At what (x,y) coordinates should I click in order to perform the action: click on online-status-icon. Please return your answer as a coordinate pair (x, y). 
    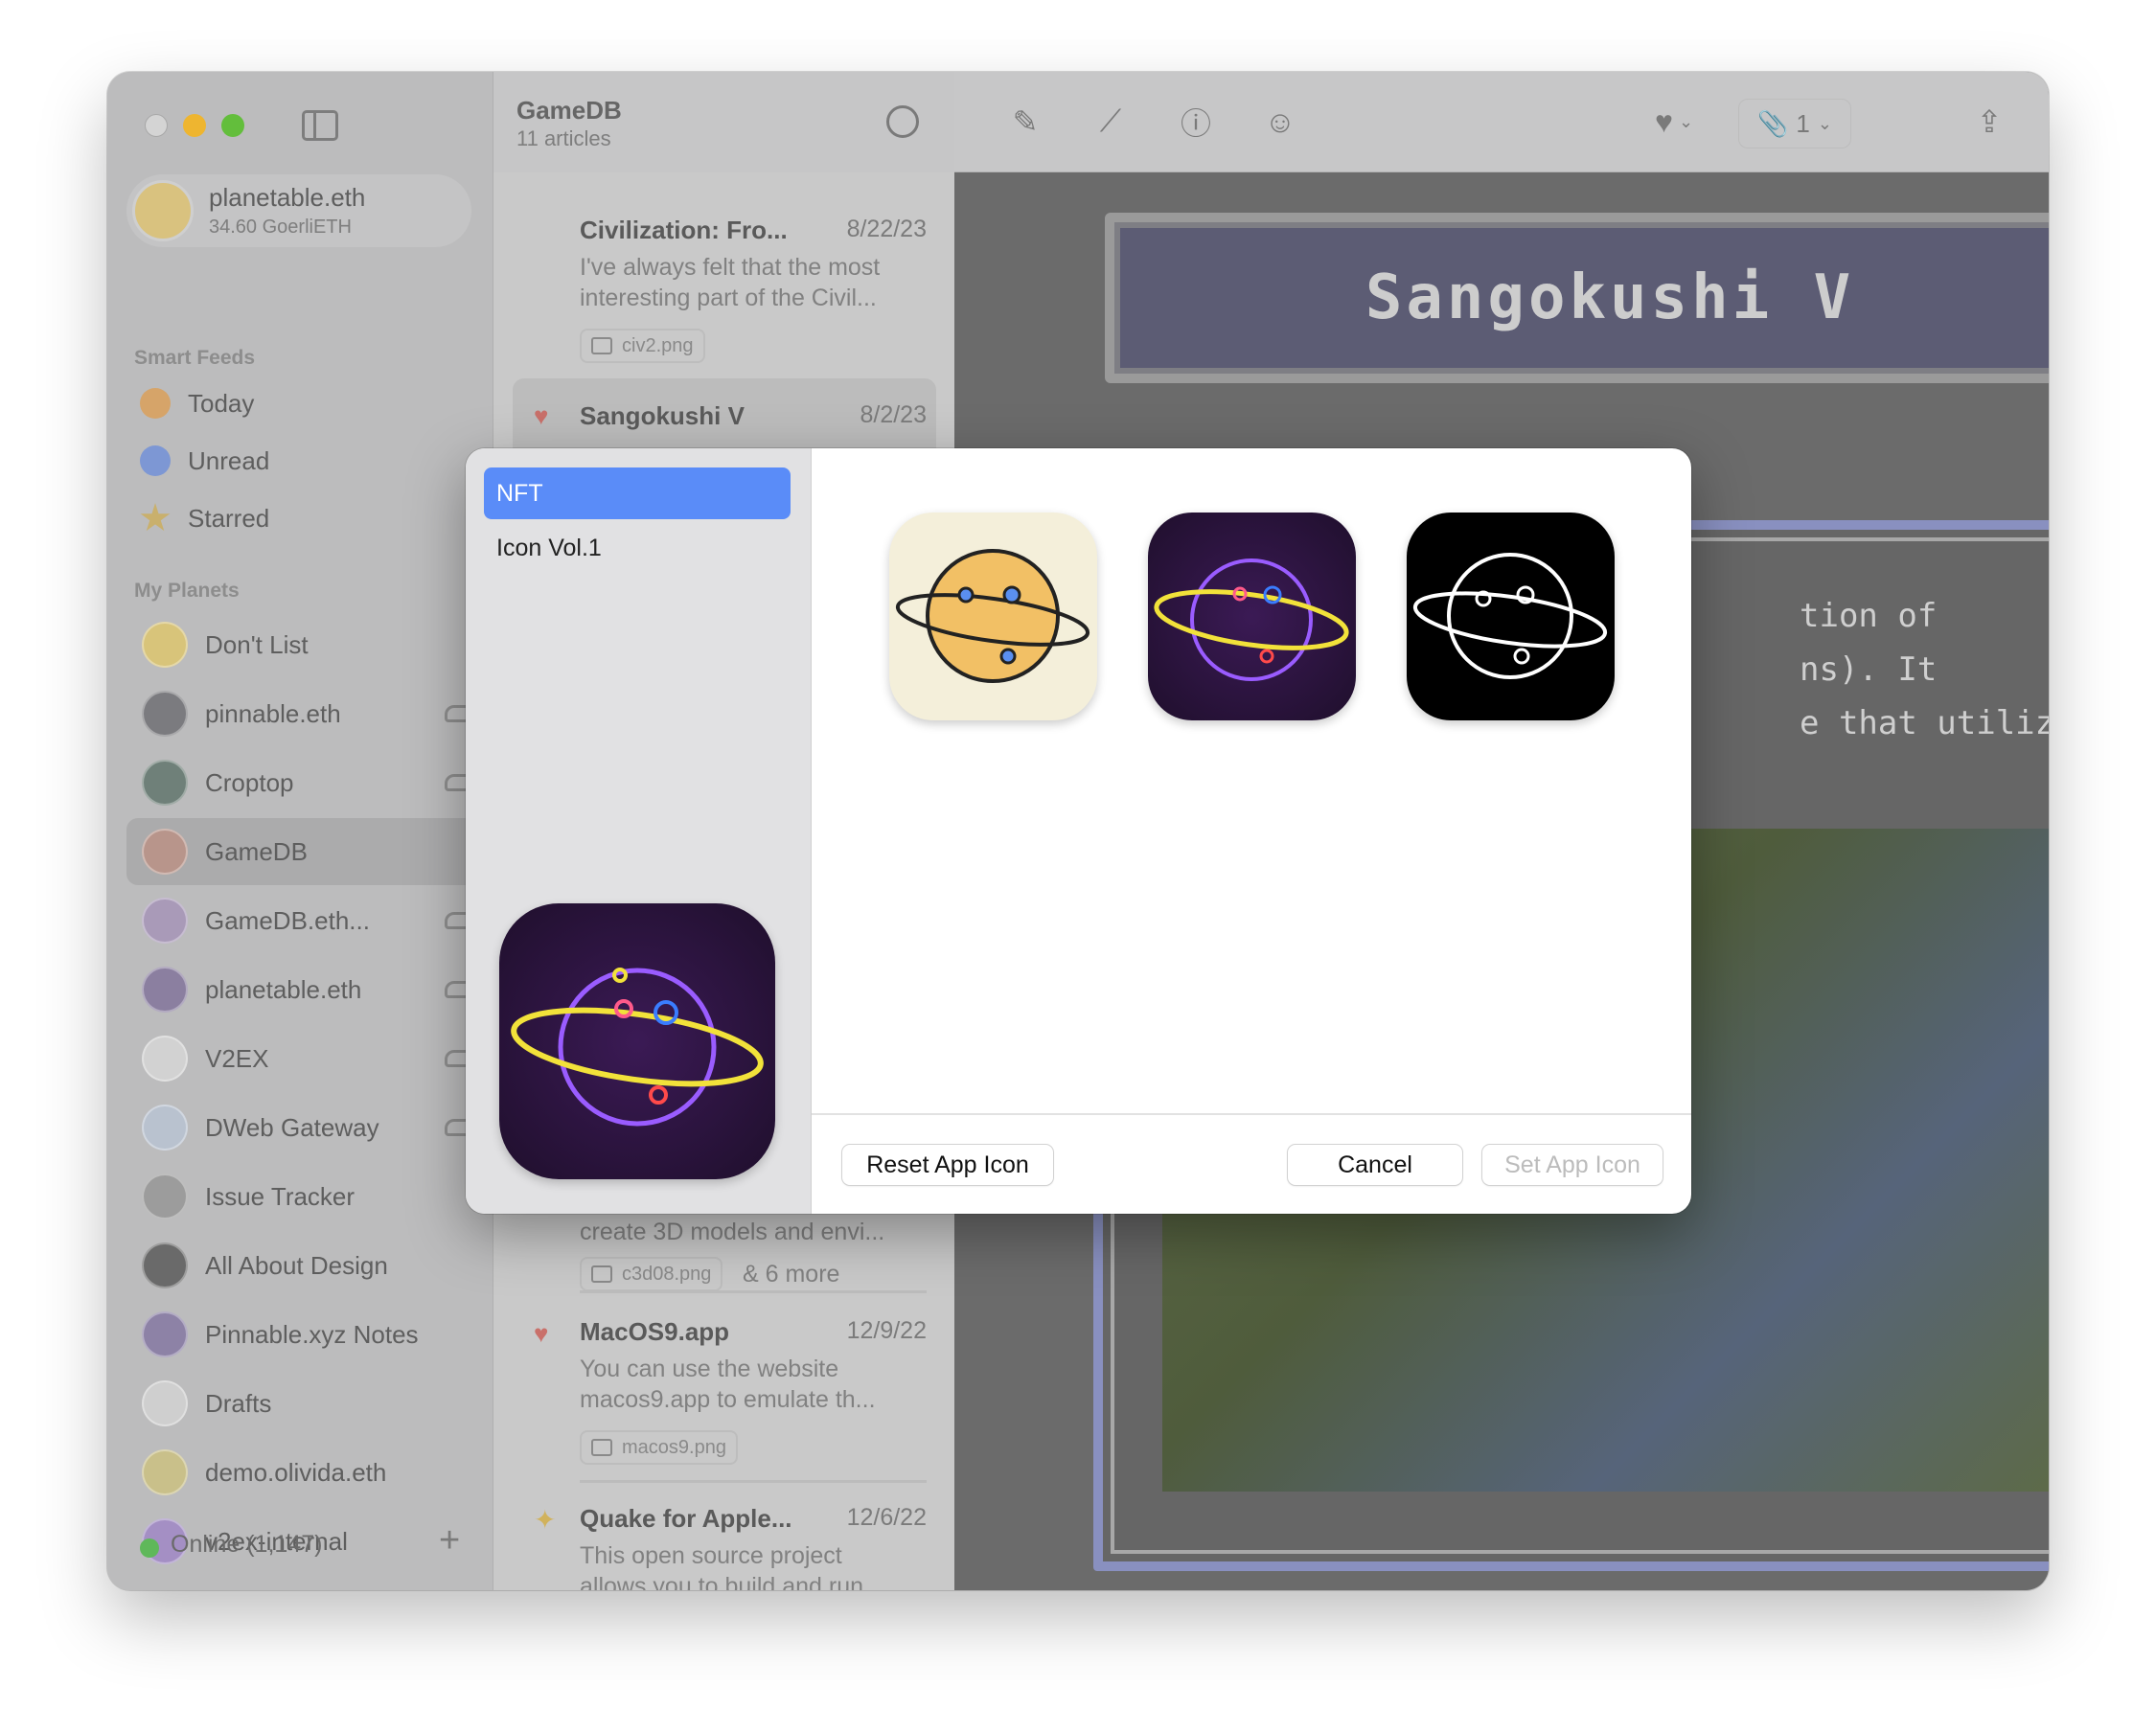
    Looking at the image, I should click on (149, 1548).